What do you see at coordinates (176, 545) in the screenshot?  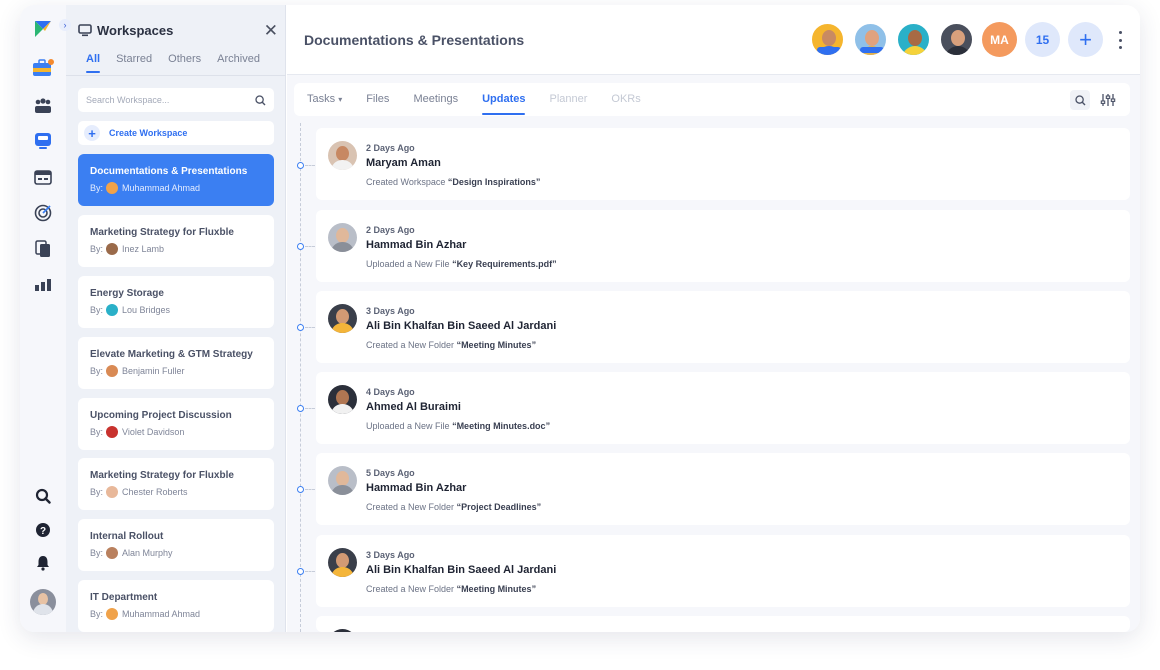 I see `workspace-card: Internal Rollout By: Alan Murphy` at bounding box center [176, 545].